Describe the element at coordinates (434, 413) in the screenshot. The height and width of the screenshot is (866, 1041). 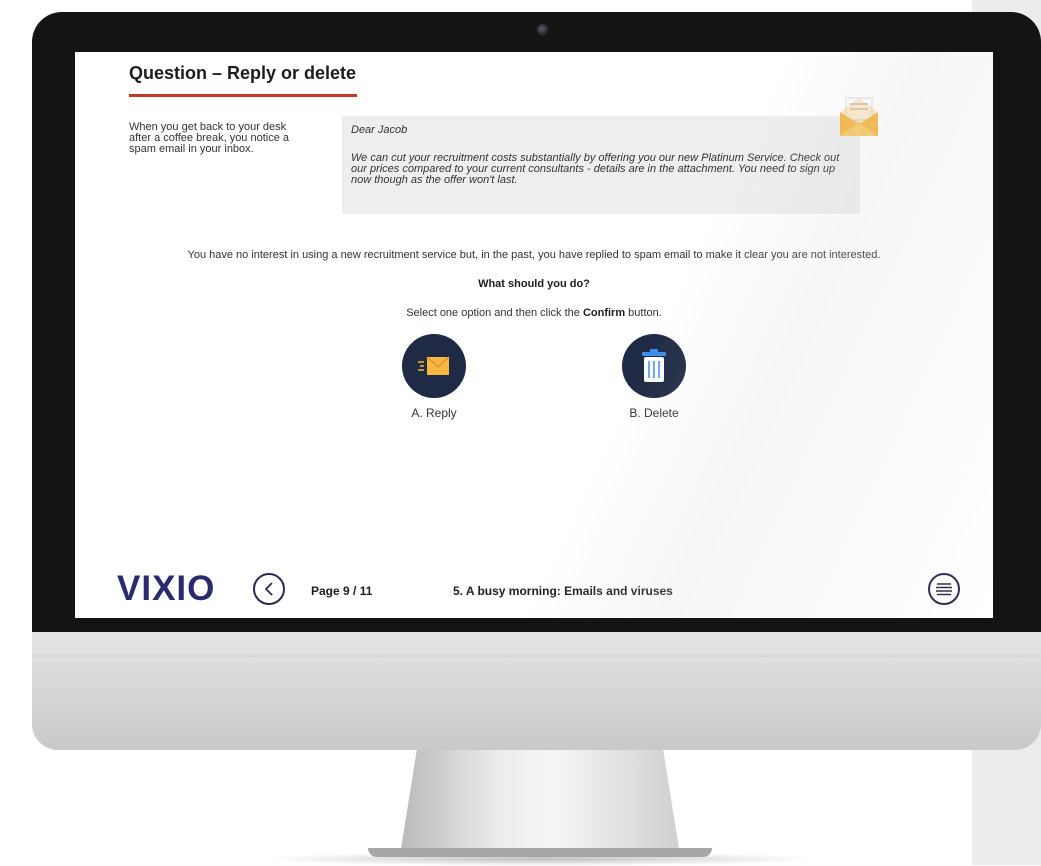
I see `option-reply-label: A. Reply` at that location.